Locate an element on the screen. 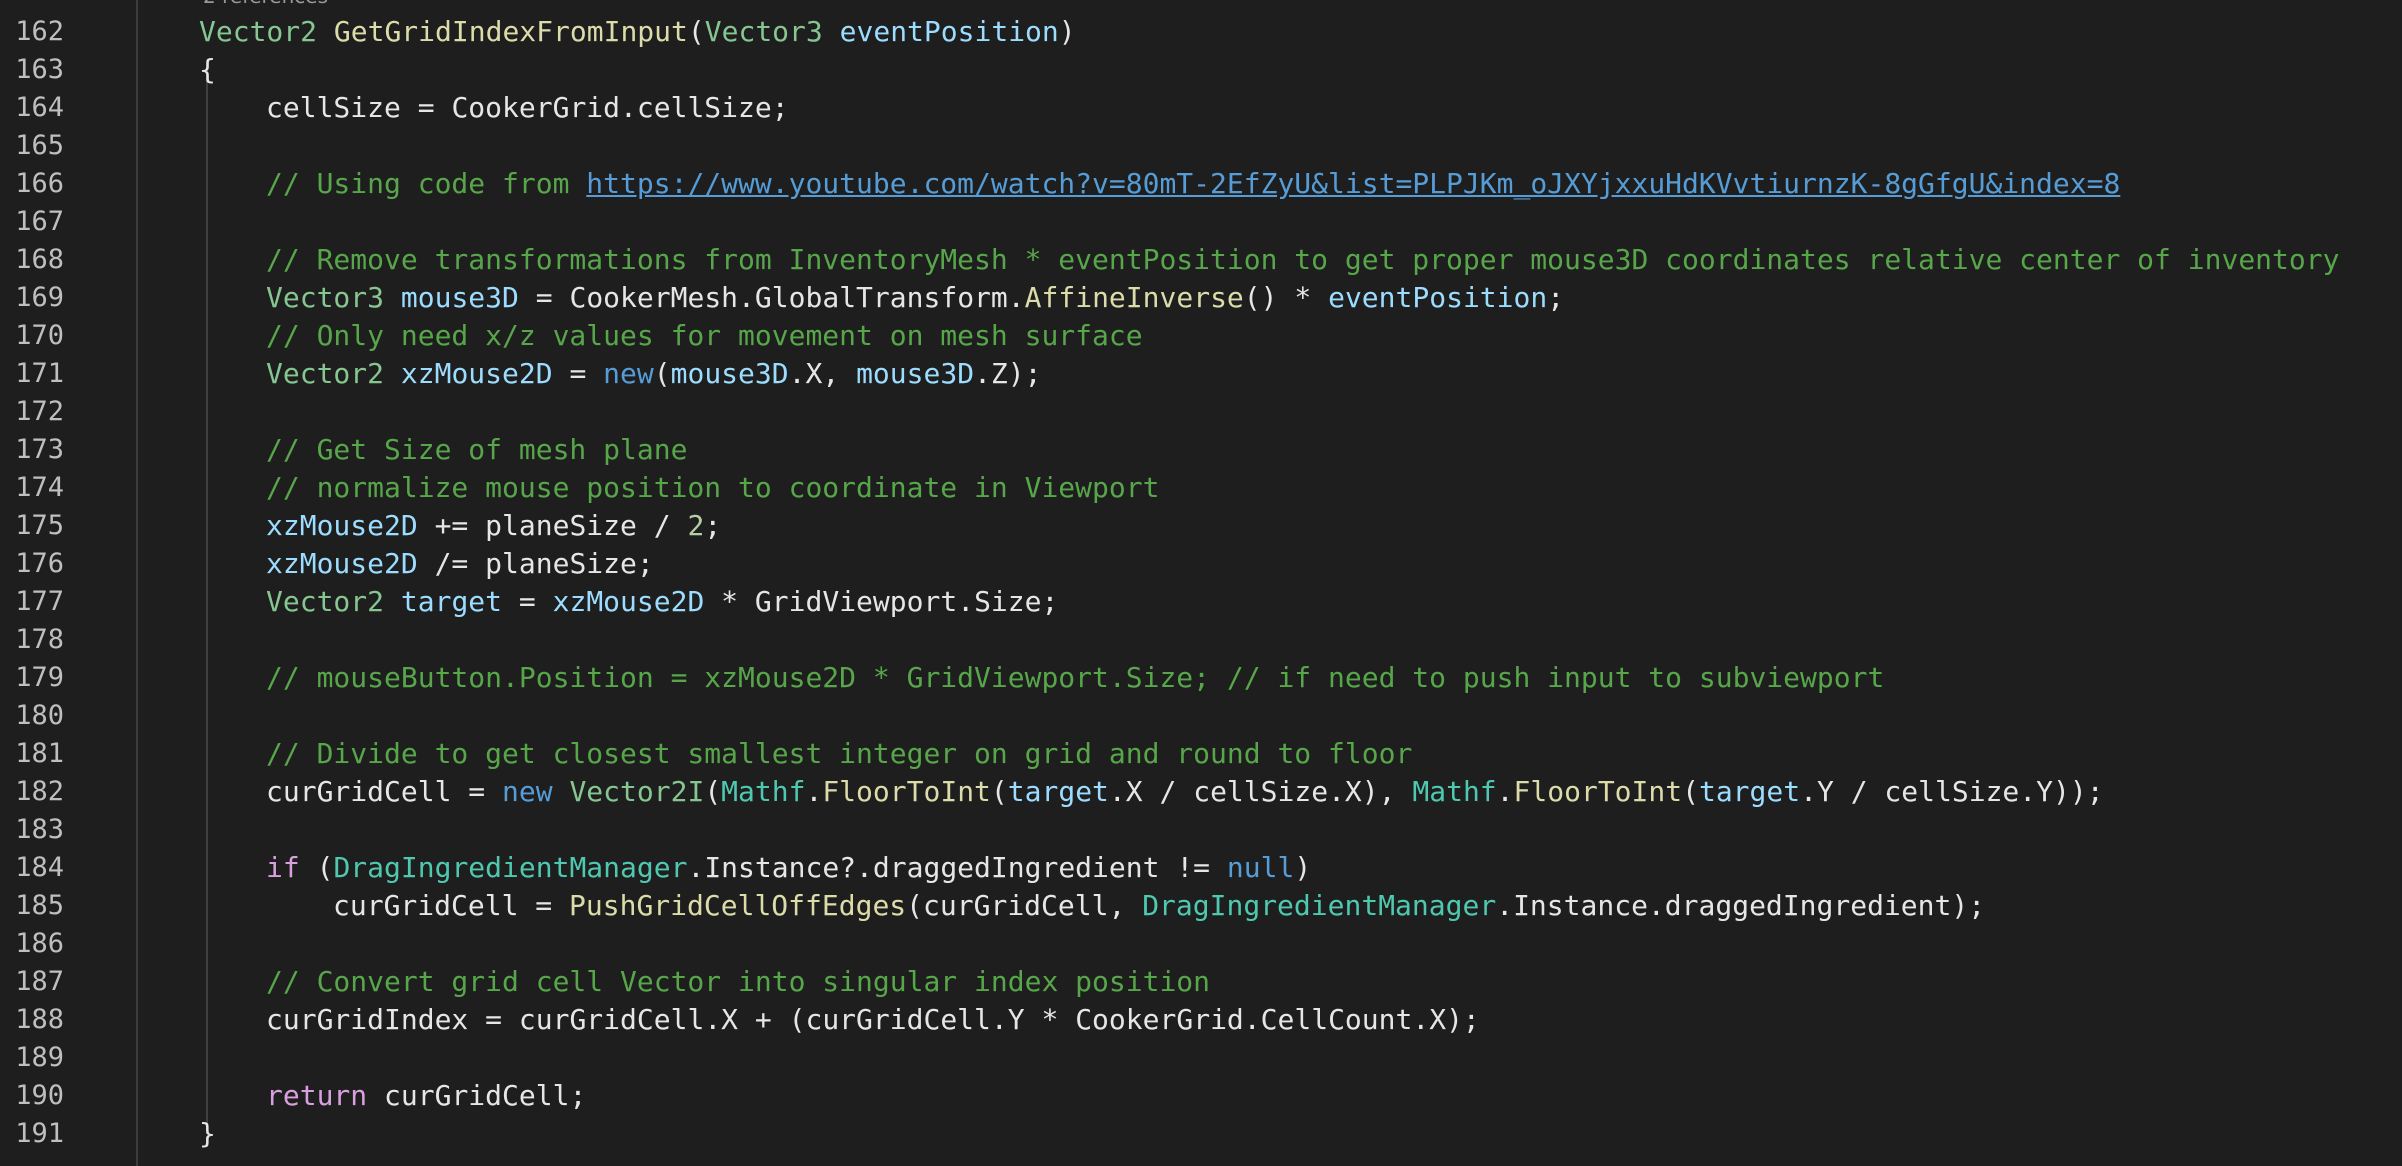 The image size is (2402, 1166). line-number: 168 is located at coordinates (39, 259).